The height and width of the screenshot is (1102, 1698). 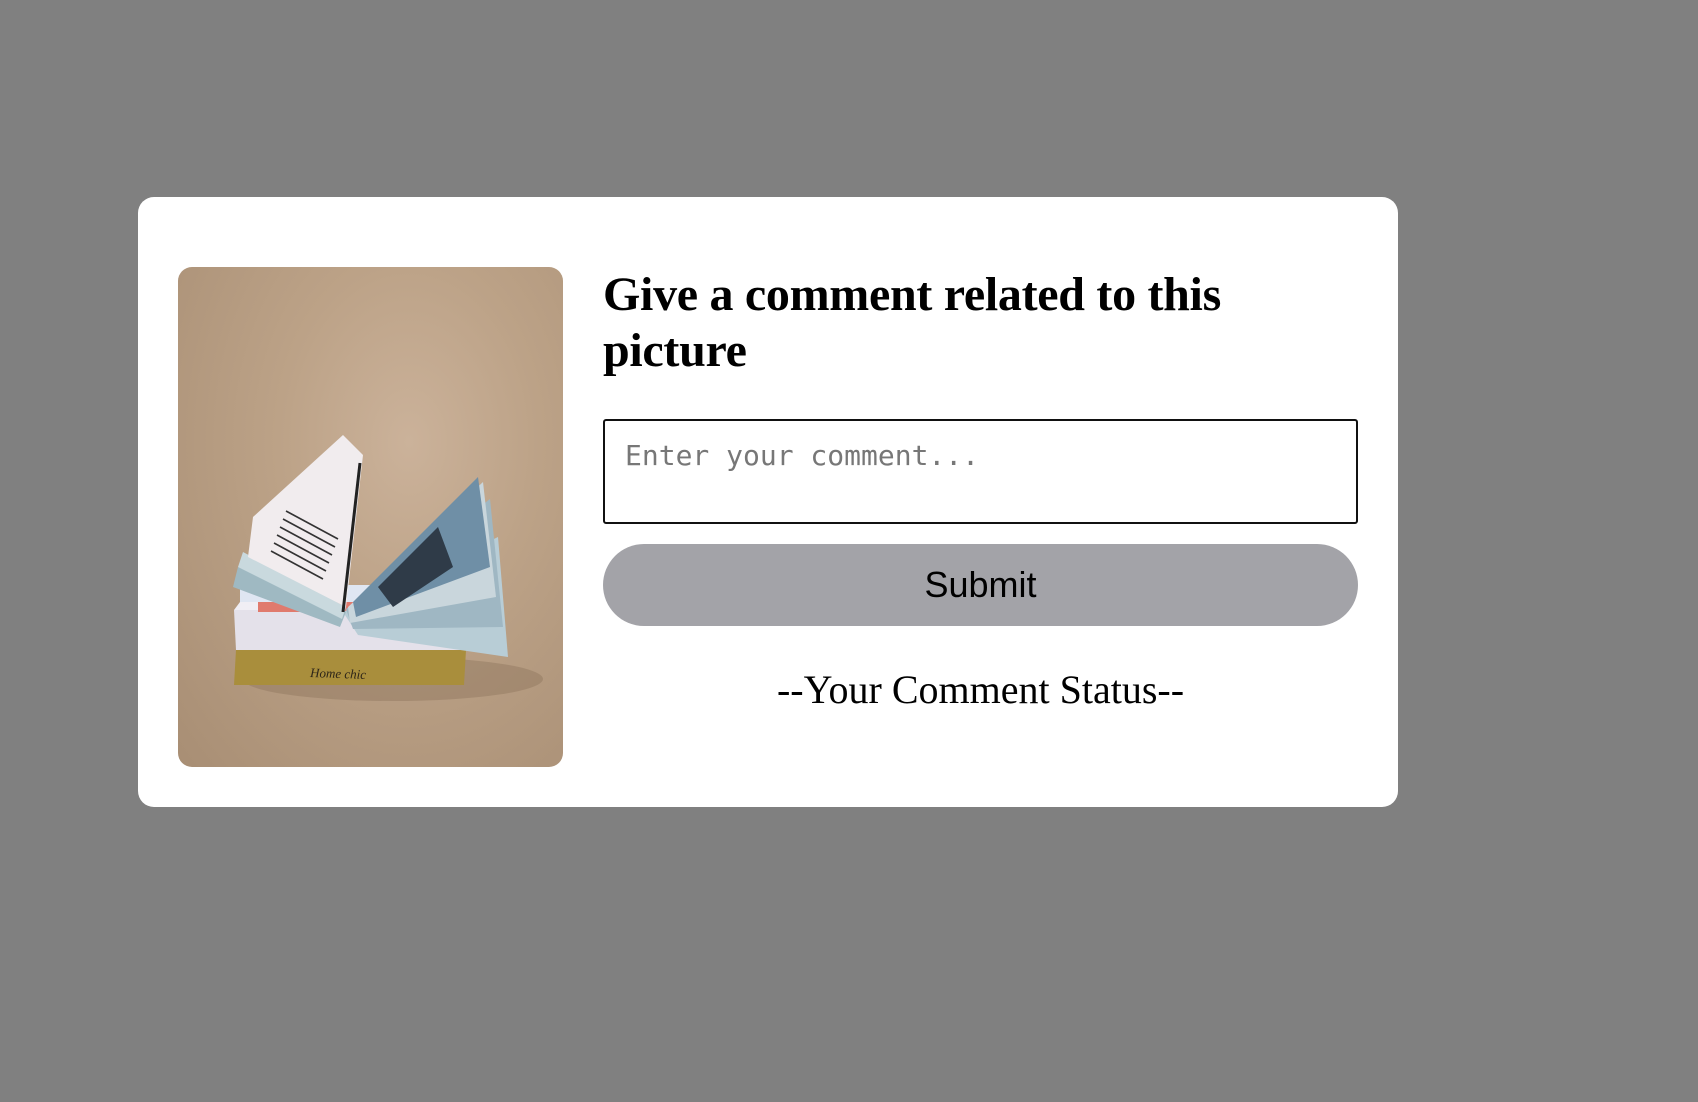 I want to click on comment-input, so click(x=980, y=471).